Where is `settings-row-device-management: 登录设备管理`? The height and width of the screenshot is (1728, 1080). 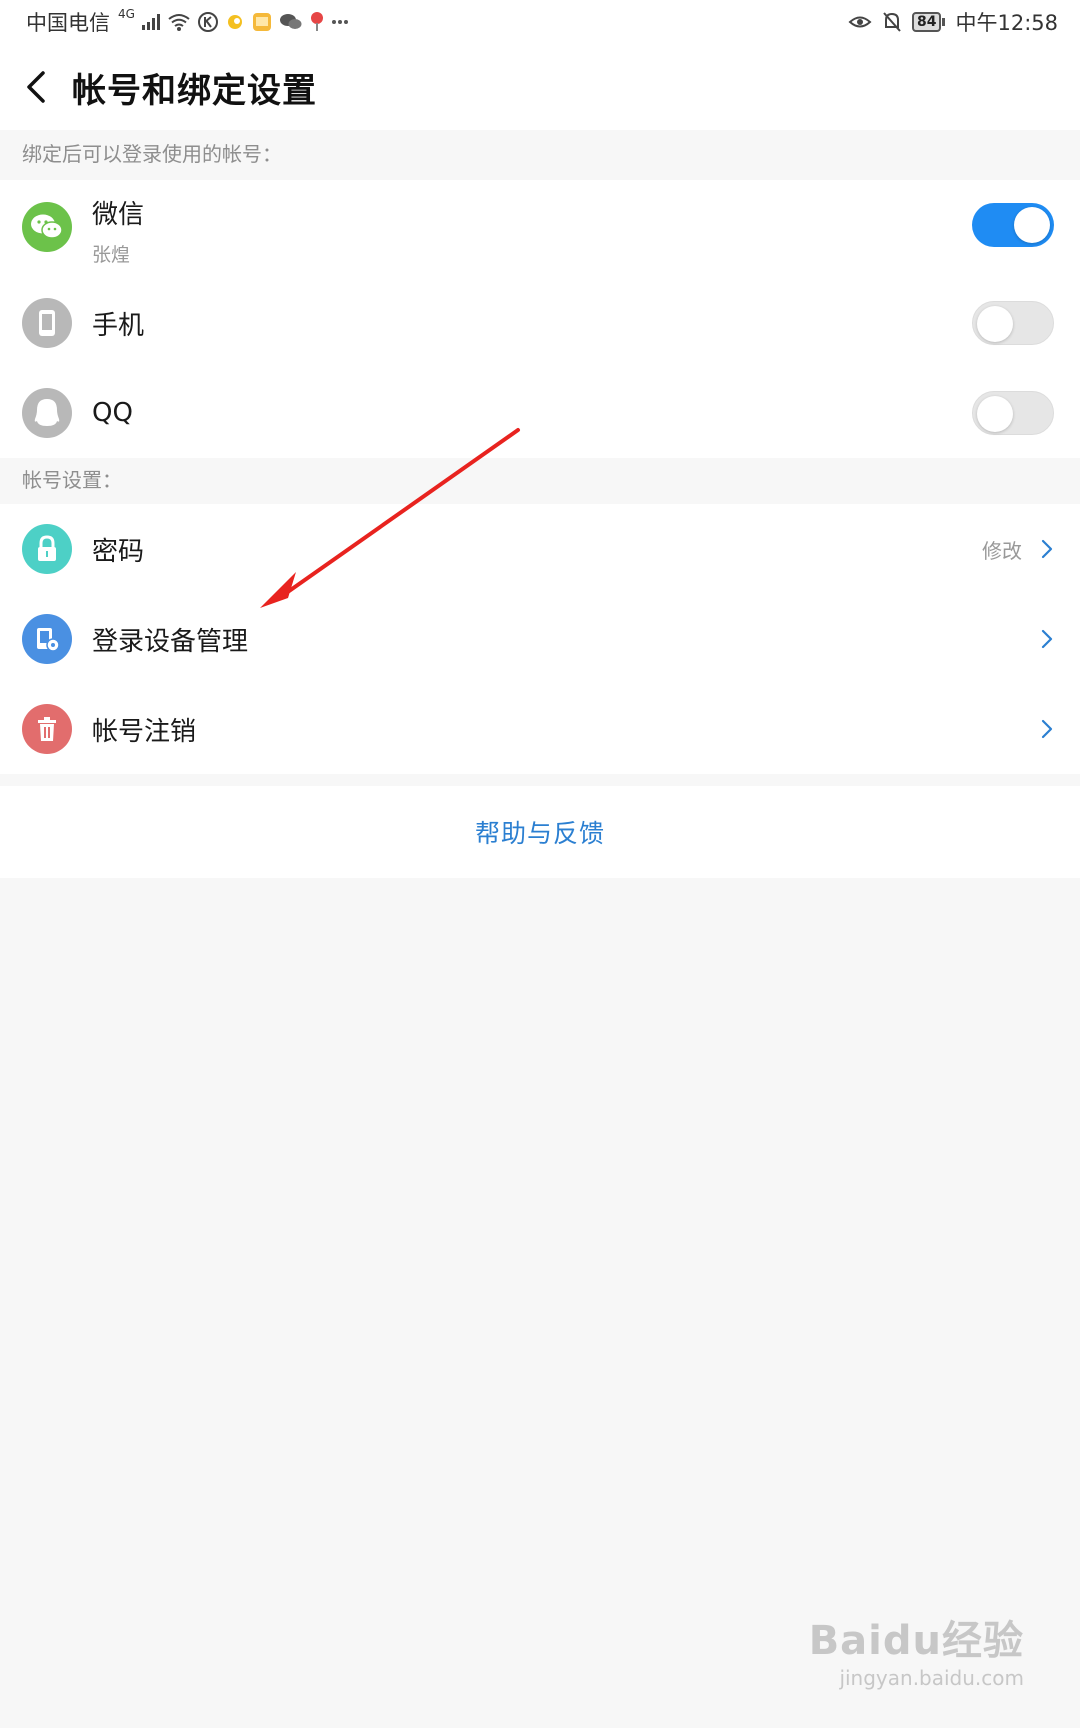
settings-row-device-management: 登录设备管理 is located at coordinates (540, 639).